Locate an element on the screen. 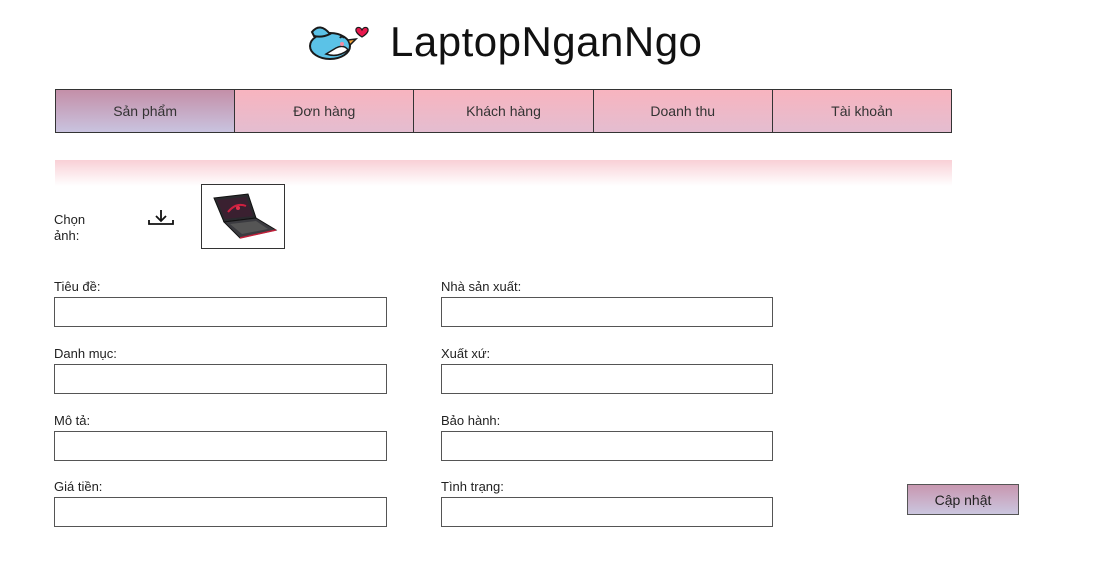 This screenshot has width=1112, height=566. laptop-image is located at coordinates (245, 215).